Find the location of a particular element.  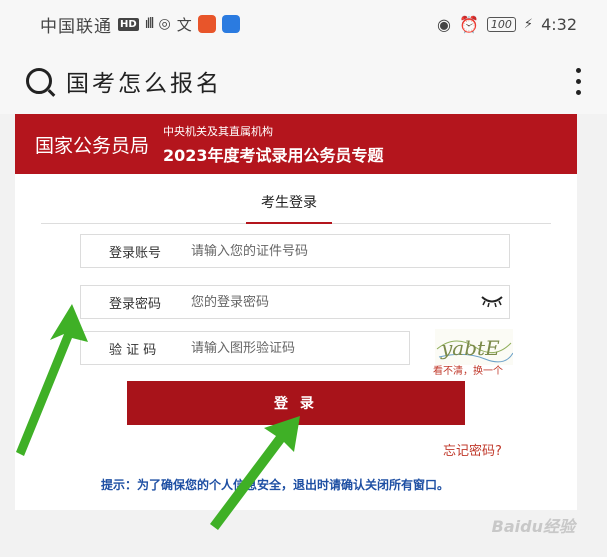

hd-badge: HD is located at coordinates (128, 24).